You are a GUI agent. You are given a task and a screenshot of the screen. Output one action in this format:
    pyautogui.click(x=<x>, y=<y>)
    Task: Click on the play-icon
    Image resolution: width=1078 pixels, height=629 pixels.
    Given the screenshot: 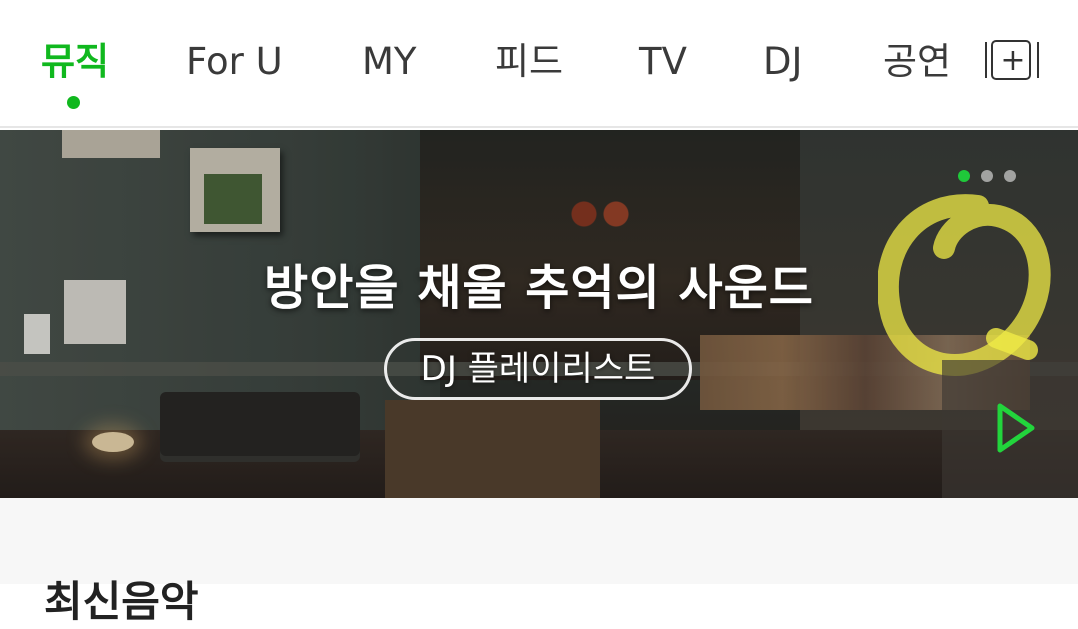 What is the action you would take?
    pyautogui.click(x=1016, y=428)
    